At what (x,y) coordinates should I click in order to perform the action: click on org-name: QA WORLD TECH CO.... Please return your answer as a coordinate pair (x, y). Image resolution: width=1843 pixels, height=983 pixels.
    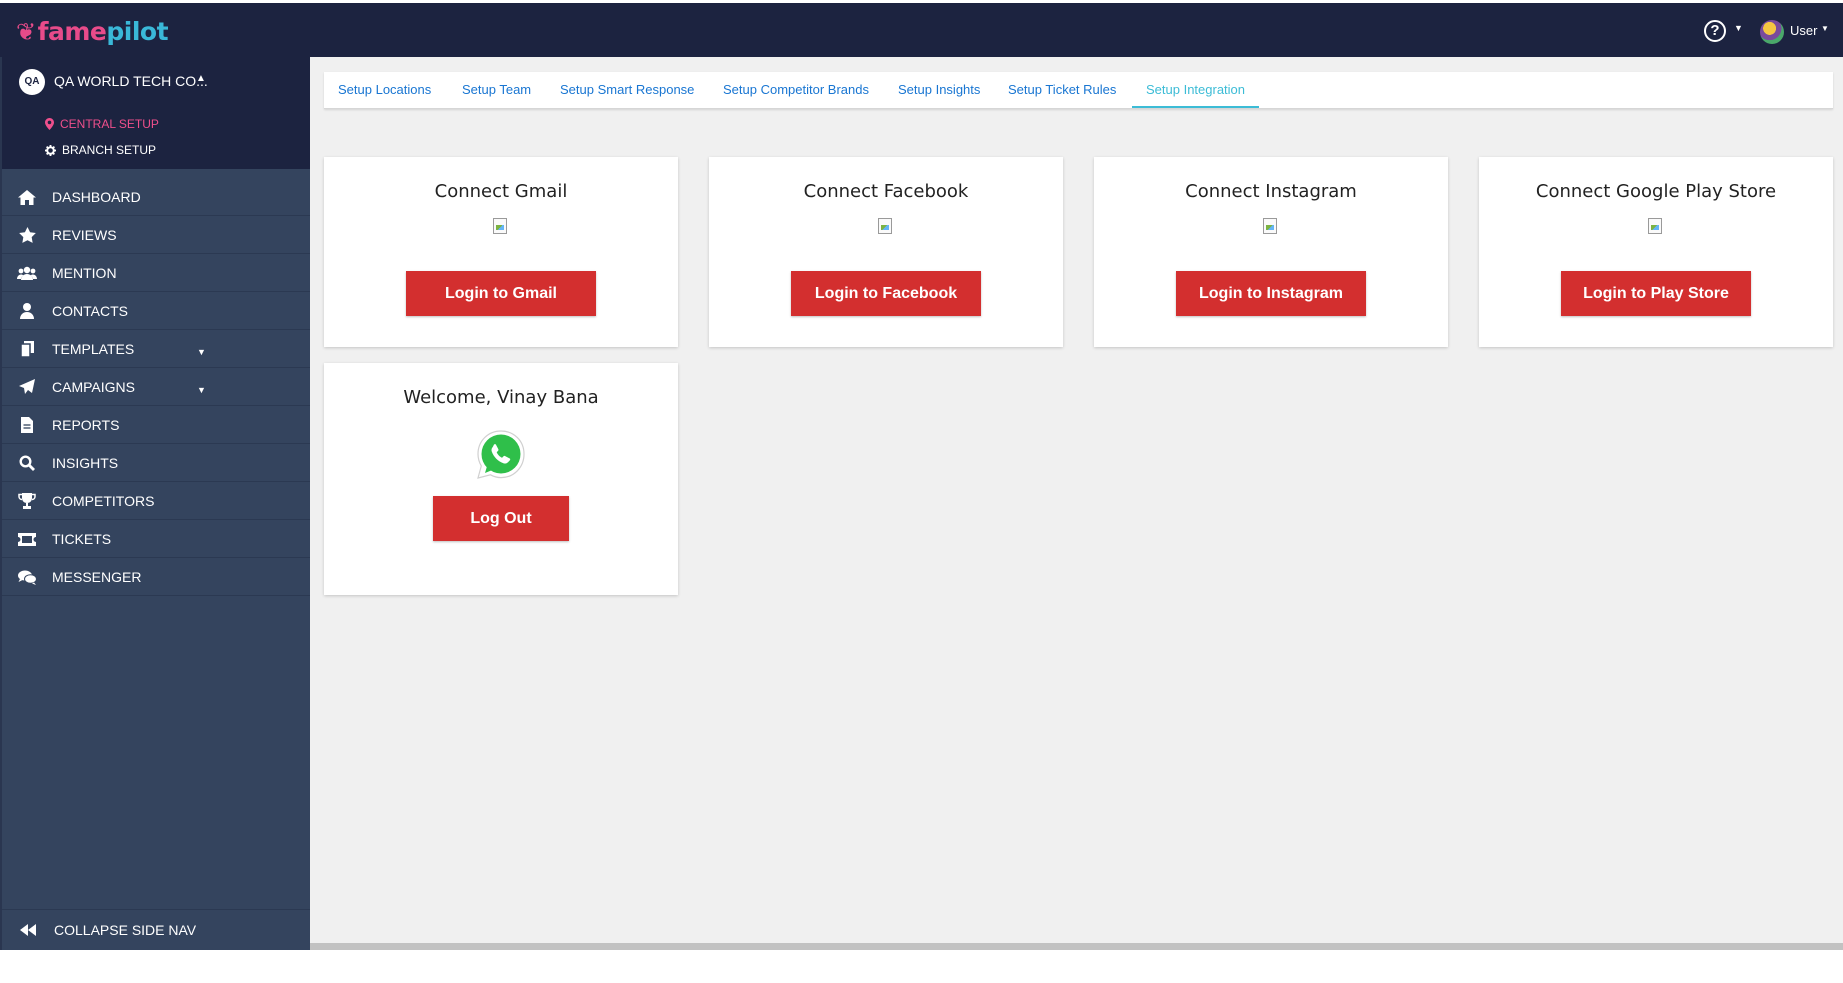
    Looking at the image, I should click on (131, 81).